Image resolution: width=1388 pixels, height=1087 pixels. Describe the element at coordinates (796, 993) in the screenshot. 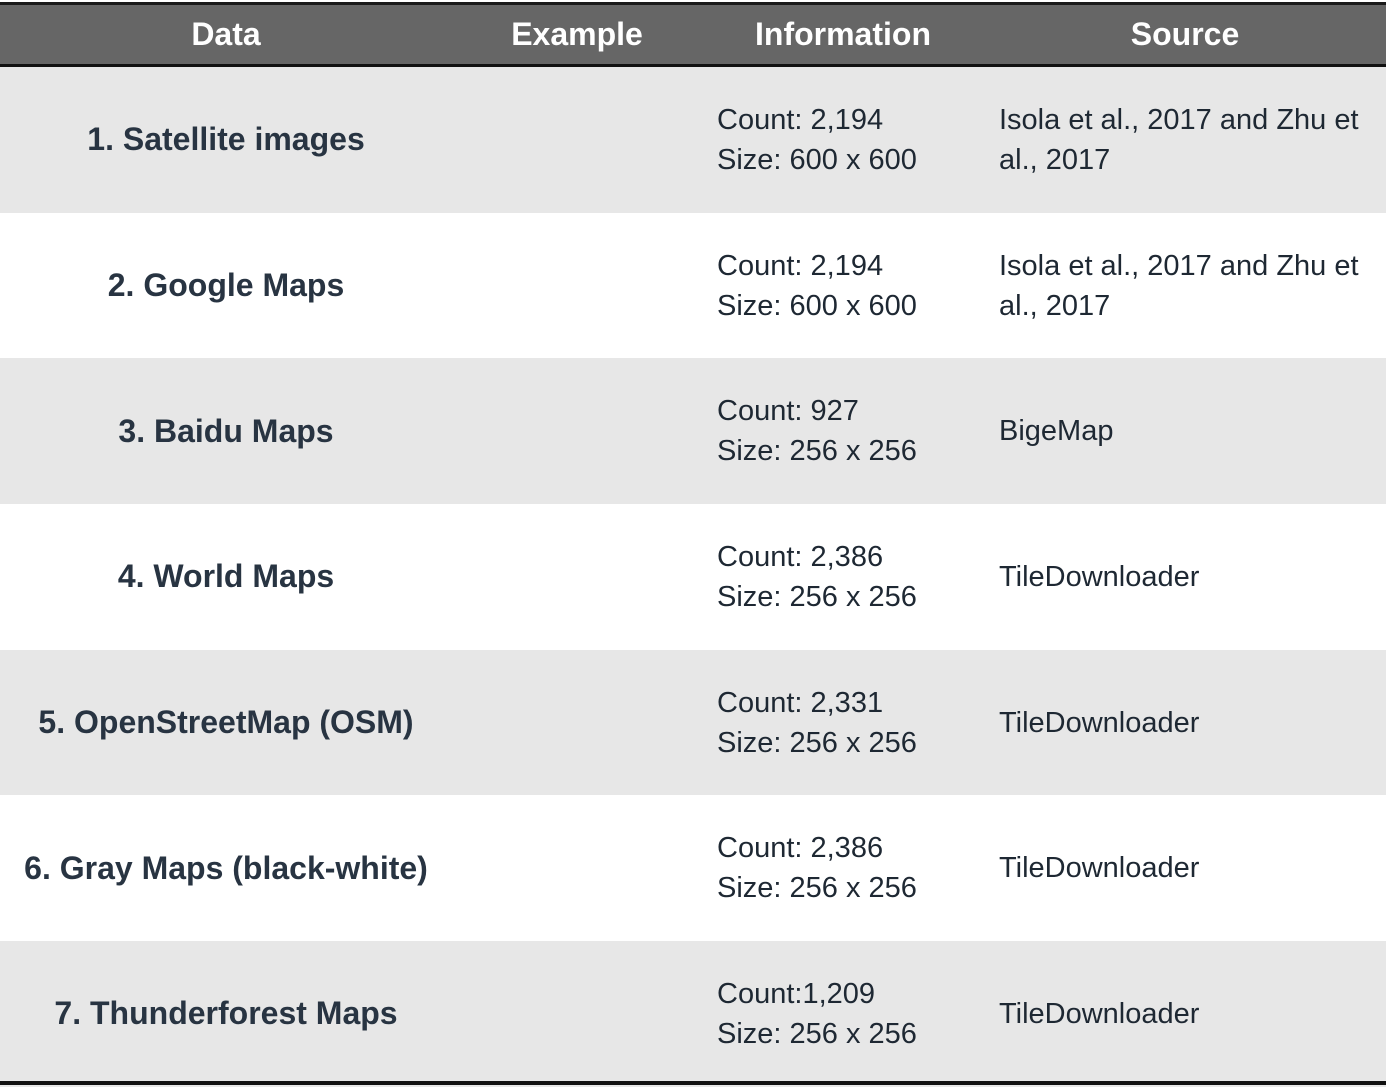

I see `count-text: Count:1,209` at that location.